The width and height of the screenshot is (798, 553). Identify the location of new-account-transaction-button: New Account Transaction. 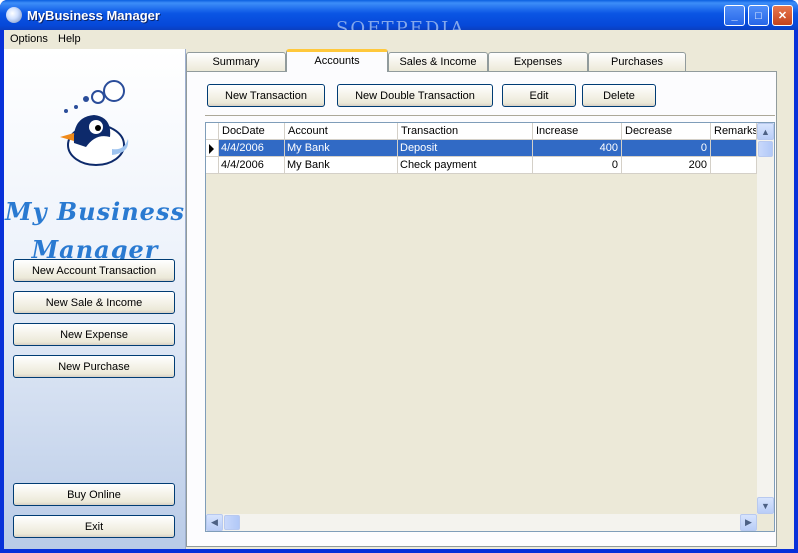
(94, 270).